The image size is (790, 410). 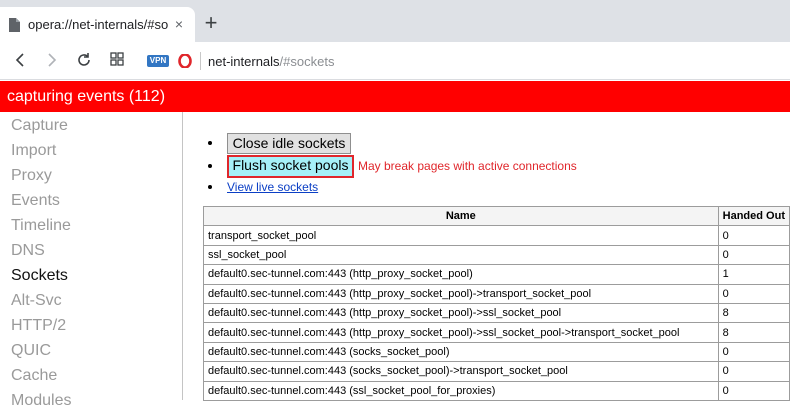 I want to click on grid-icon, so click(x=117, y=59).